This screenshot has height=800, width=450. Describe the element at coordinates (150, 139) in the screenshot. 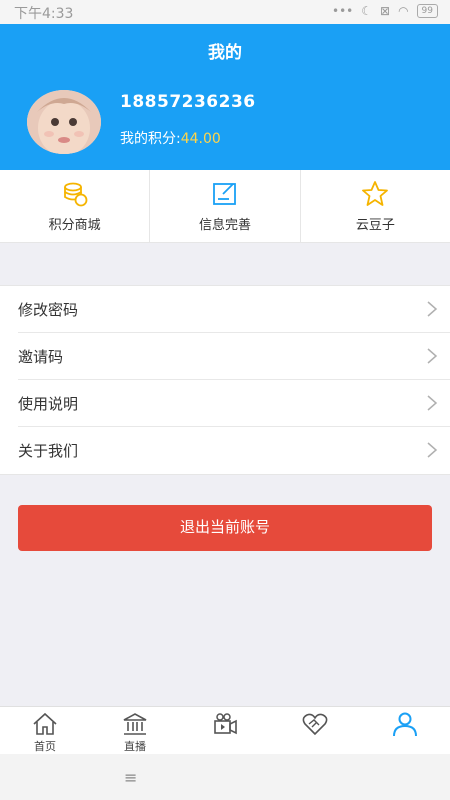

I see `points-label: 我的积分:` at that location.